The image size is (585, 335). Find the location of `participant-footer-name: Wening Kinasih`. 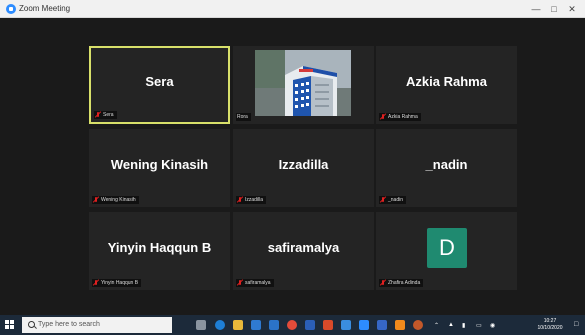

participant-footer-name: Wening Kinasih is located at coordinates (118, 200).